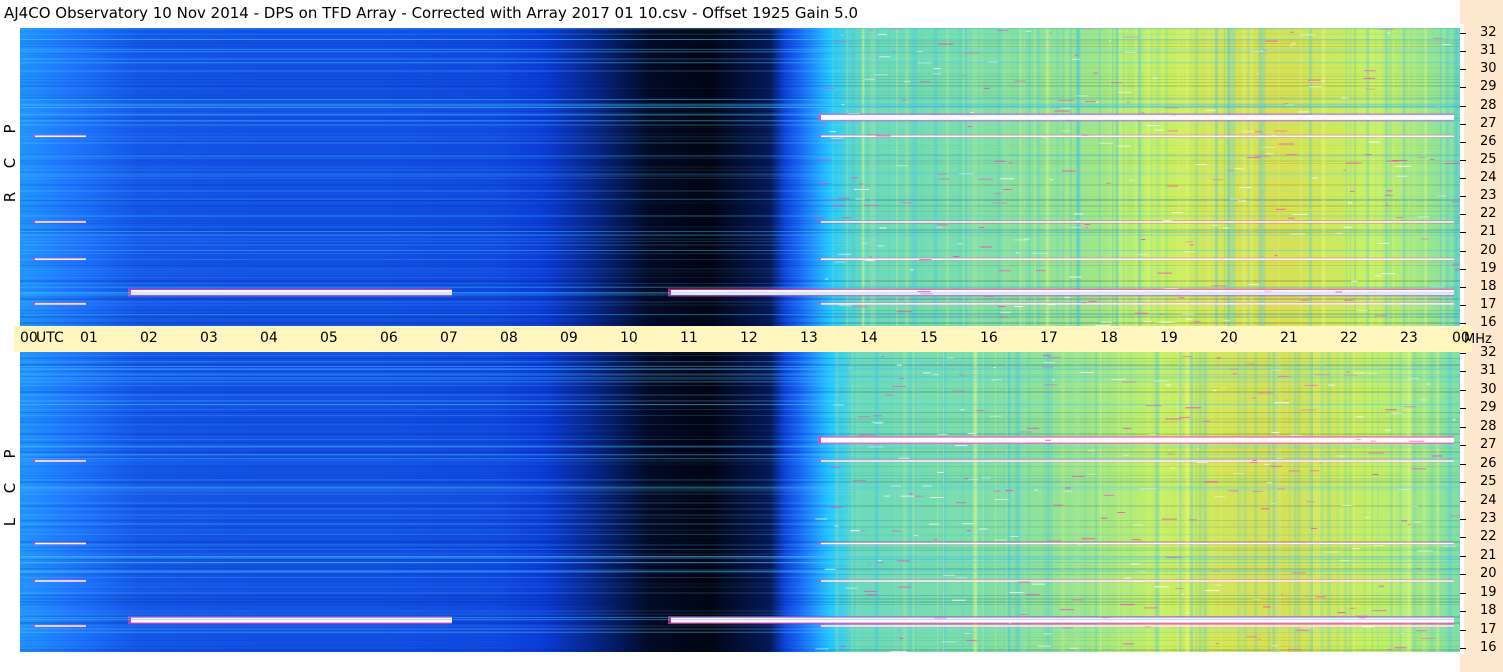  What do you see at coordinates (449, 338) in the screenshot?
I see `utc-tick-label: 07` at bounding box center [449, 338].